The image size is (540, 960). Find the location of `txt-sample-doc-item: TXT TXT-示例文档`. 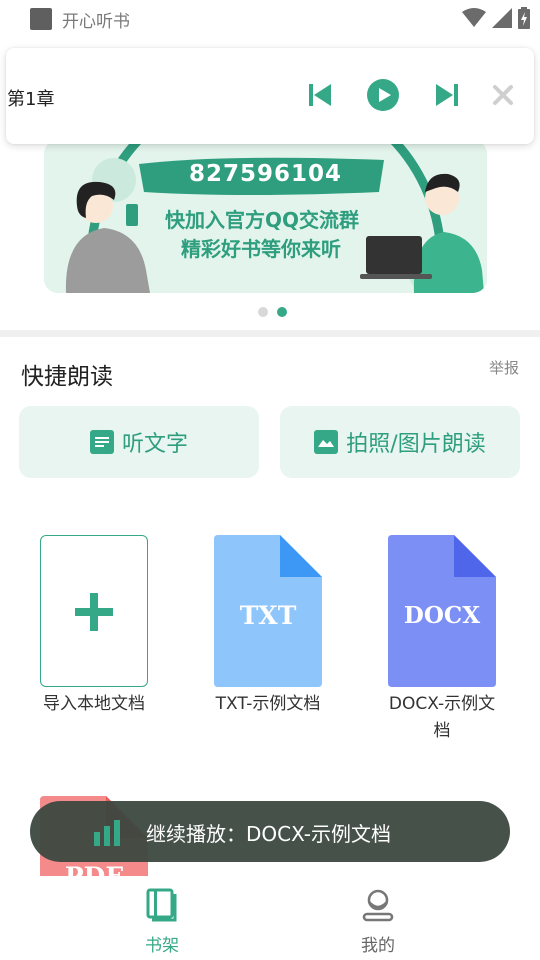

txt-sample-doc-item: TXT TXT-示例文档 is located at coordinates (268, 626).